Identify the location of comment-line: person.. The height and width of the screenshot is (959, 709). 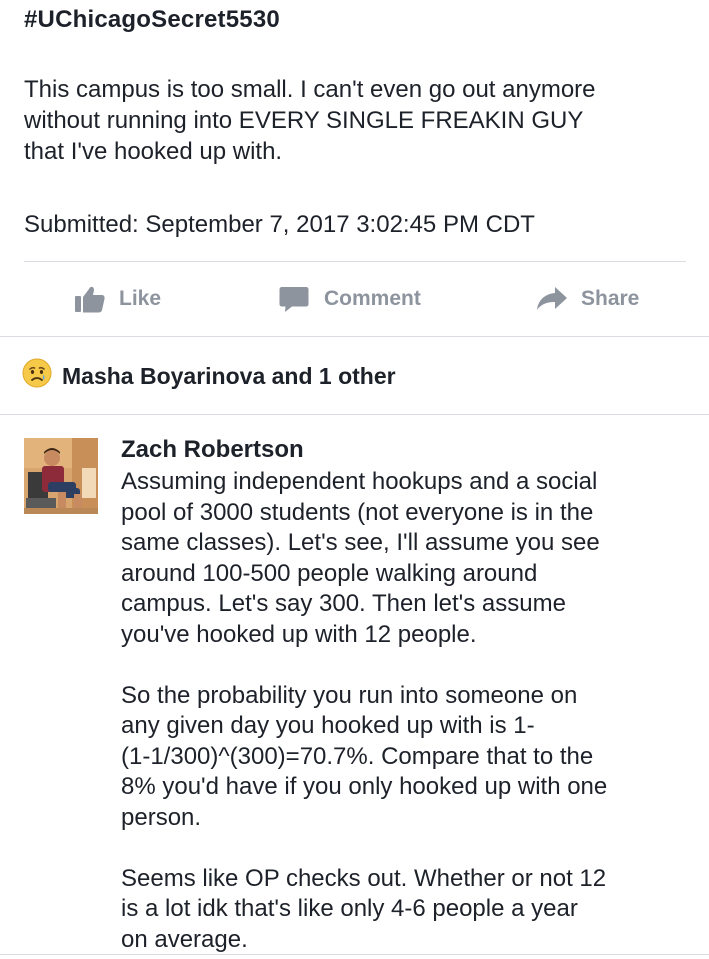
(161, 817).